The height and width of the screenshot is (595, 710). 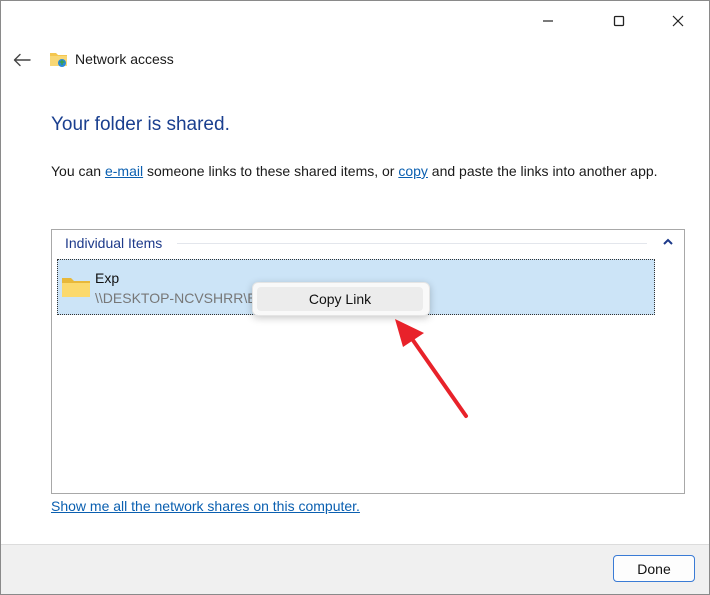 What do you see at coordinates (76, 287) in the screenshot?
I see `folder-icon` at bounding box center [76, 287].